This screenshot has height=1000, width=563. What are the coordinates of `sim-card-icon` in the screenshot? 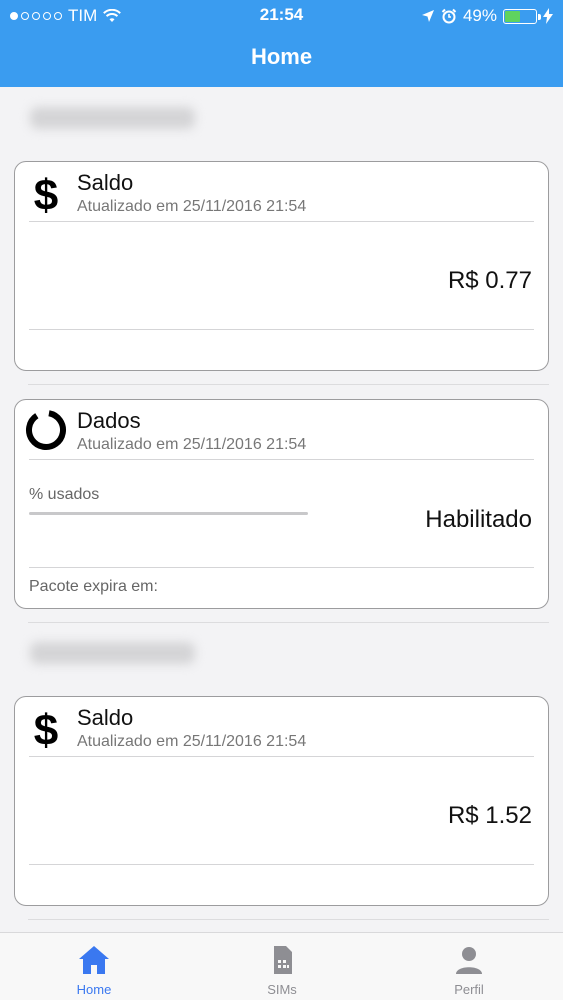 It's located at (283, 960).